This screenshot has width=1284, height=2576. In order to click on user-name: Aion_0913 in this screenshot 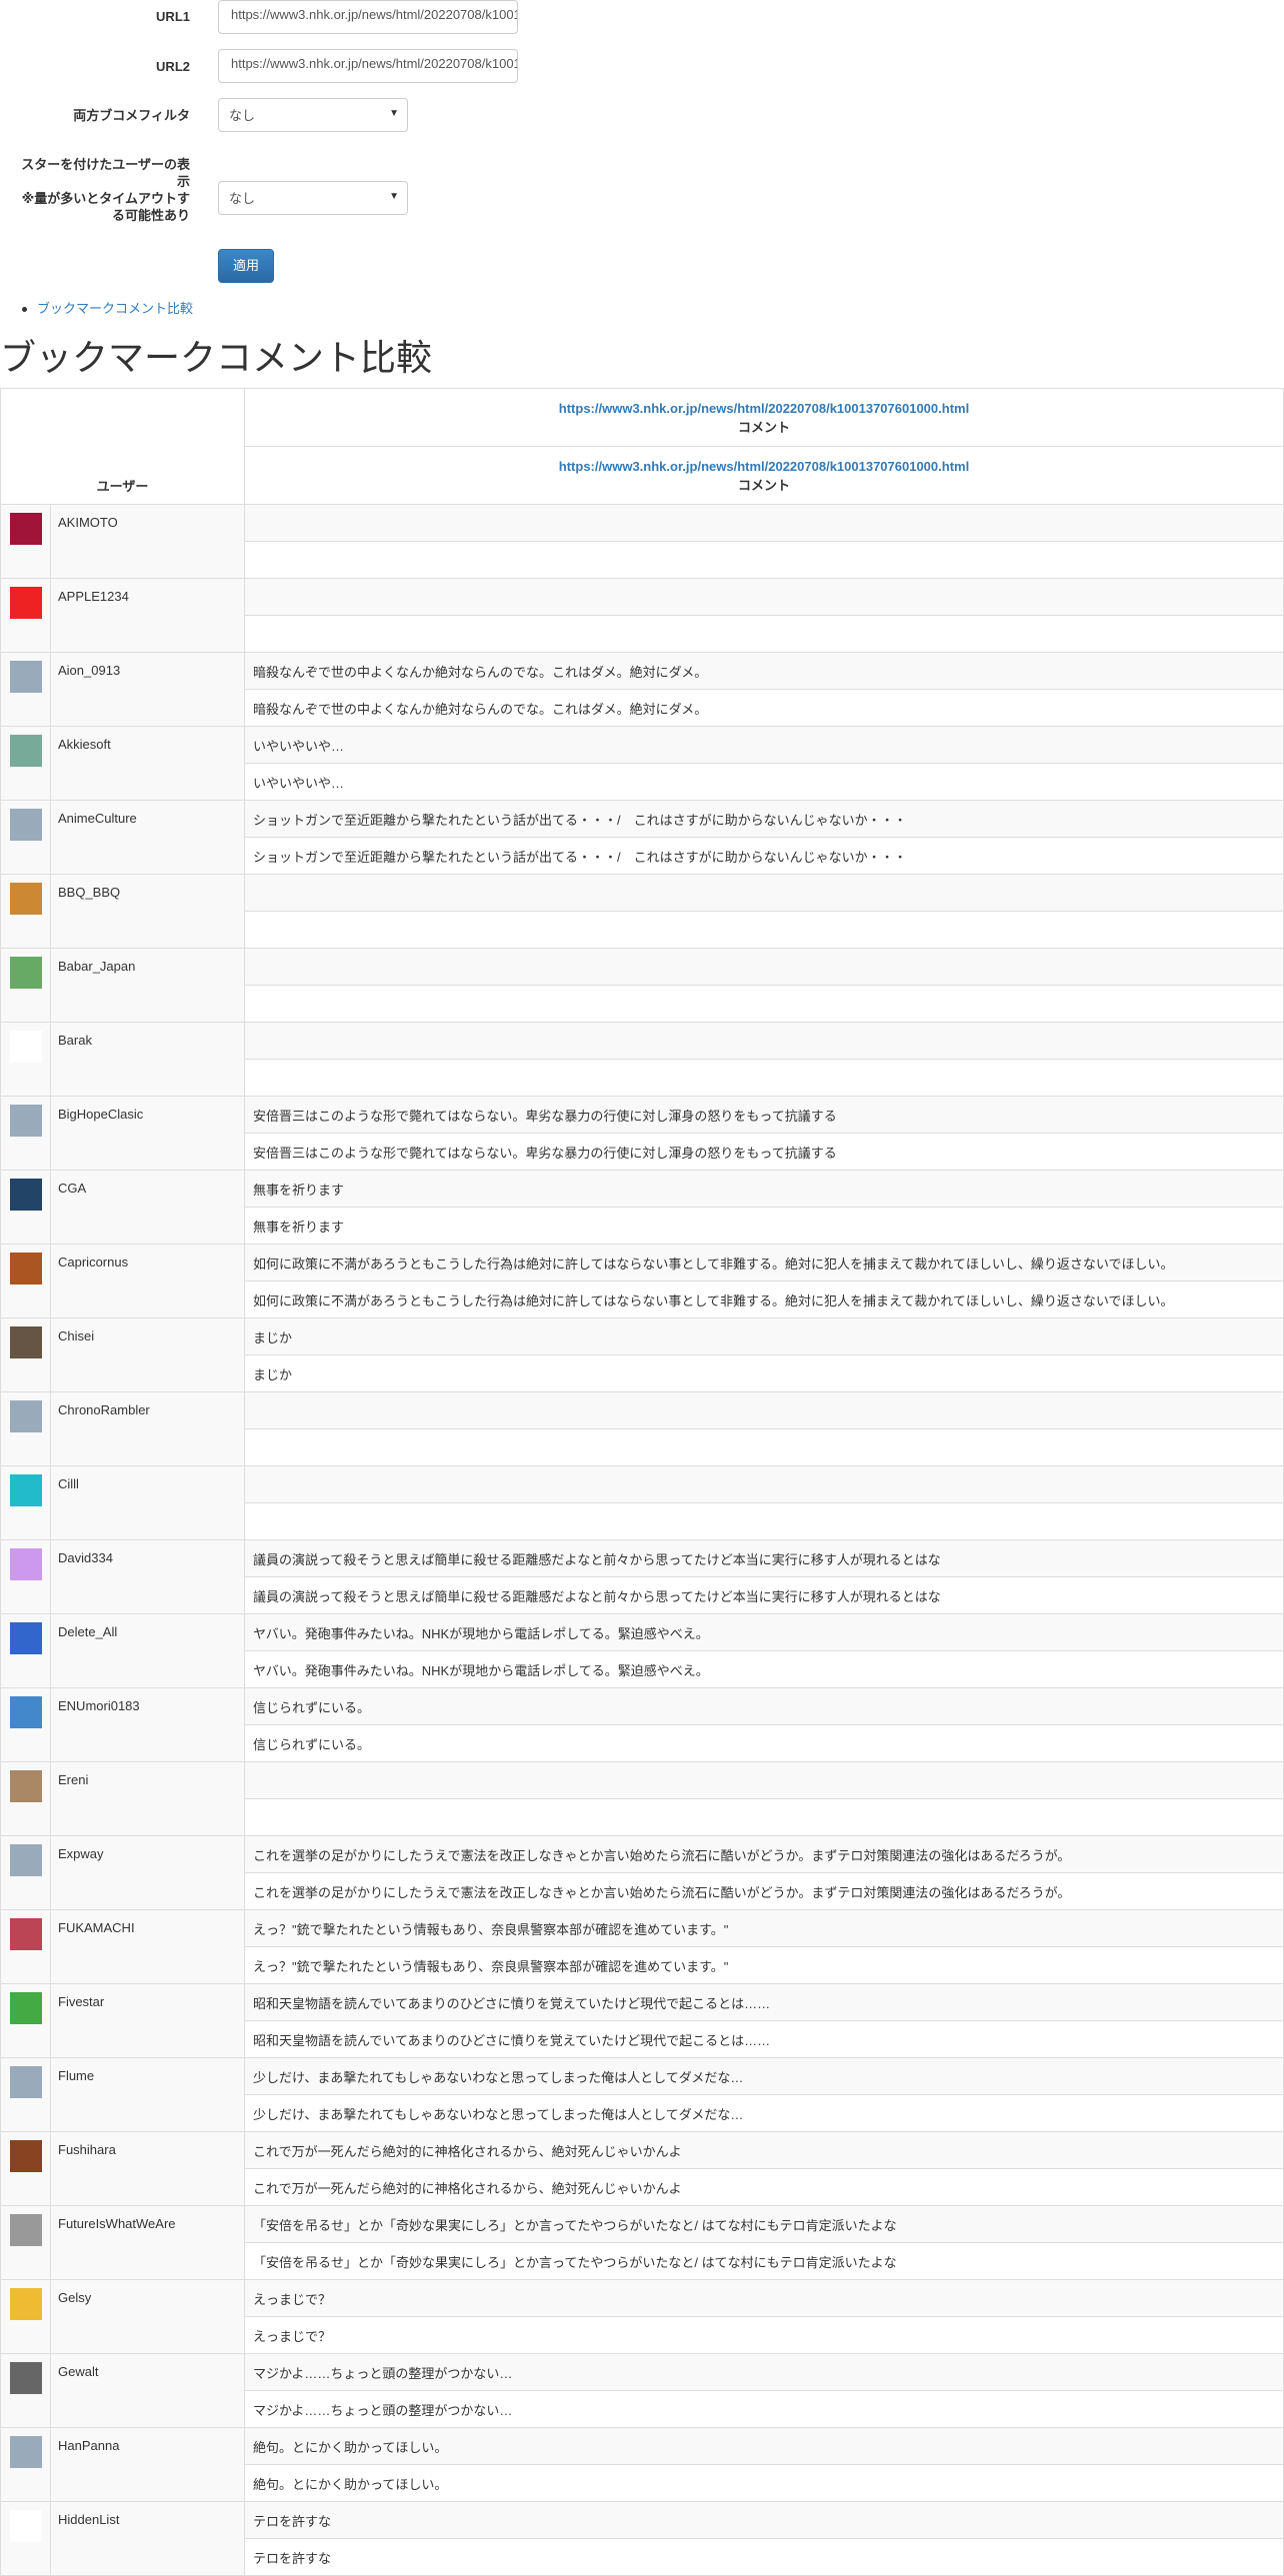, I will do `click(89, 690)`.